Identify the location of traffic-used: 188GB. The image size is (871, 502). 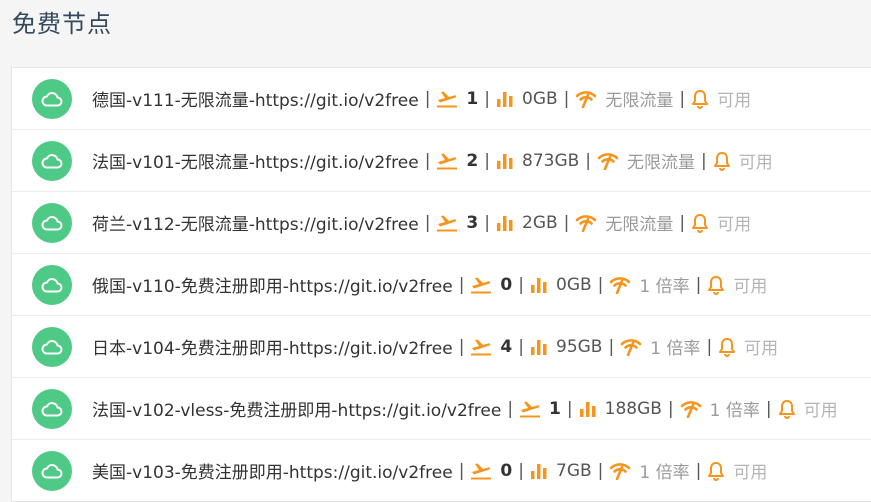
(633, 408).